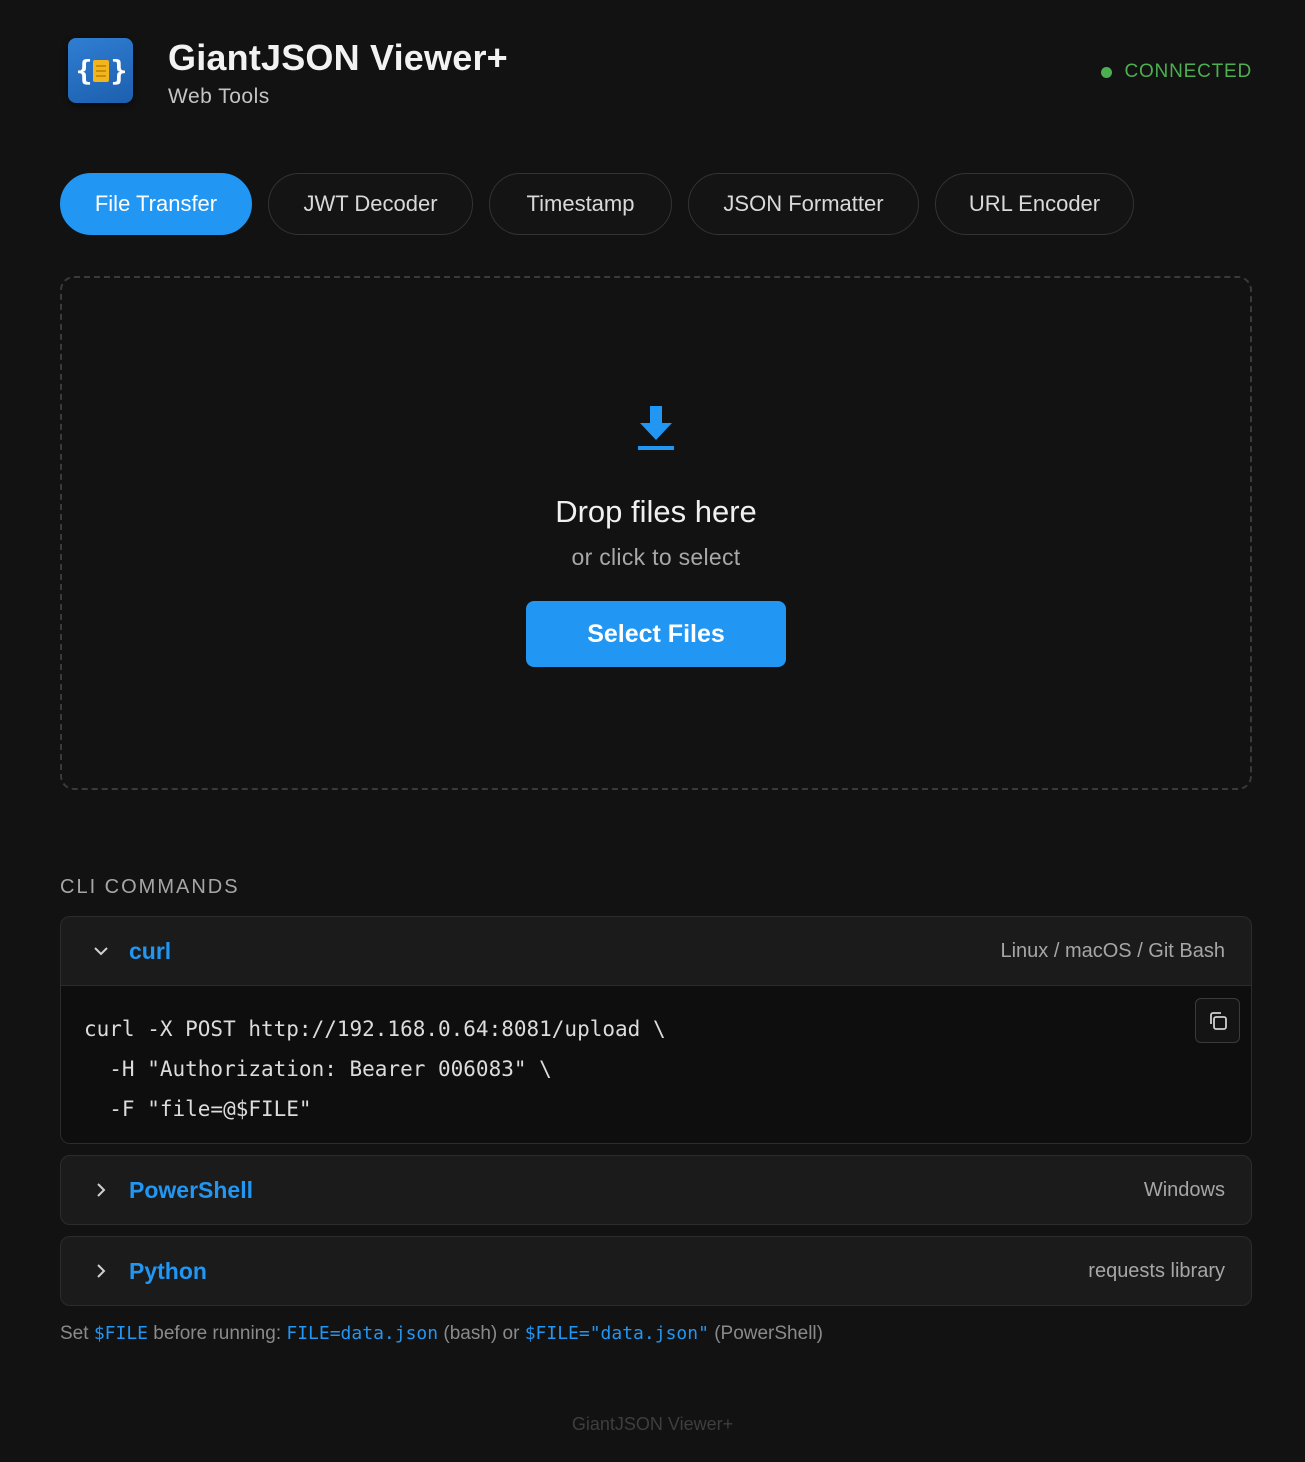 Image resolution: width=1305 pixels, height=1462 pixels. I want to click on footer: GiantJSON Viewer+, so click(652, 1424).